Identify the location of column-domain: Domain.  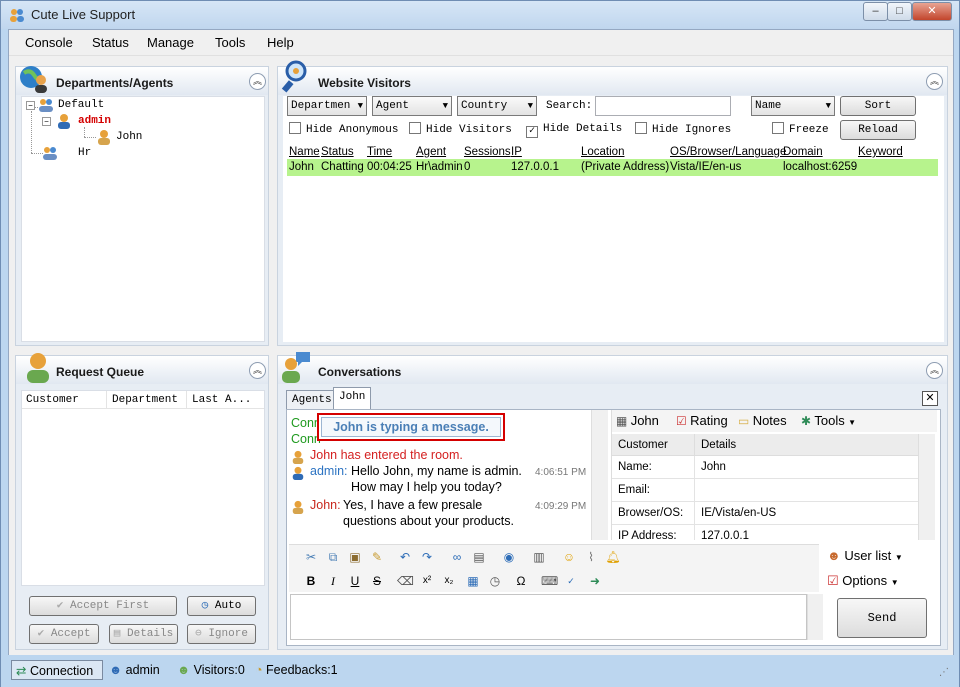
(803, 152).